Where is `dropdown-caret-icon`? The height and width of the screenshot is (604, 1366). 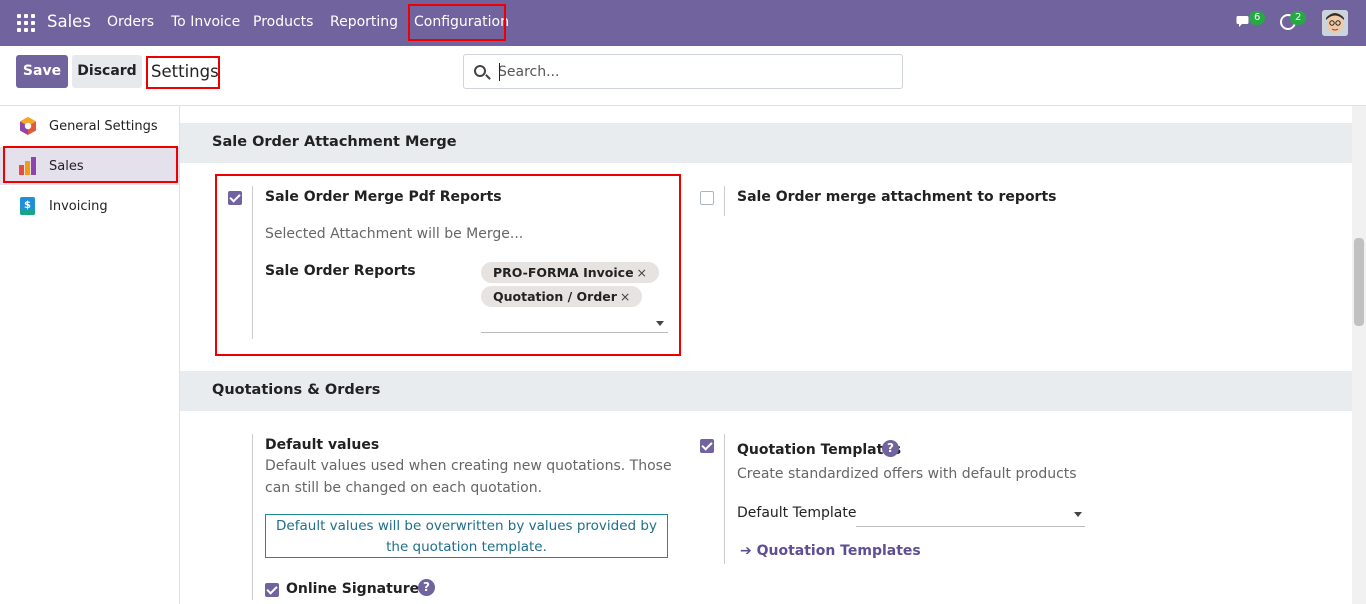
dropdown-caret-icon is located at coordinates (1078, 514).